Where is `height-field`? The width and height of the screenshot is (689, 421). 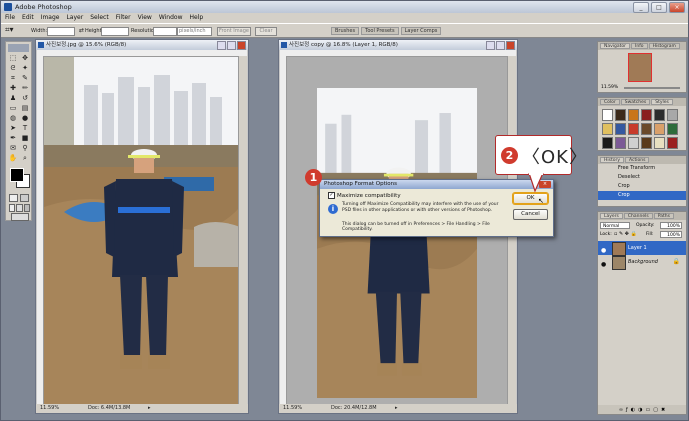 height-field is located at coordinates (115, 31).